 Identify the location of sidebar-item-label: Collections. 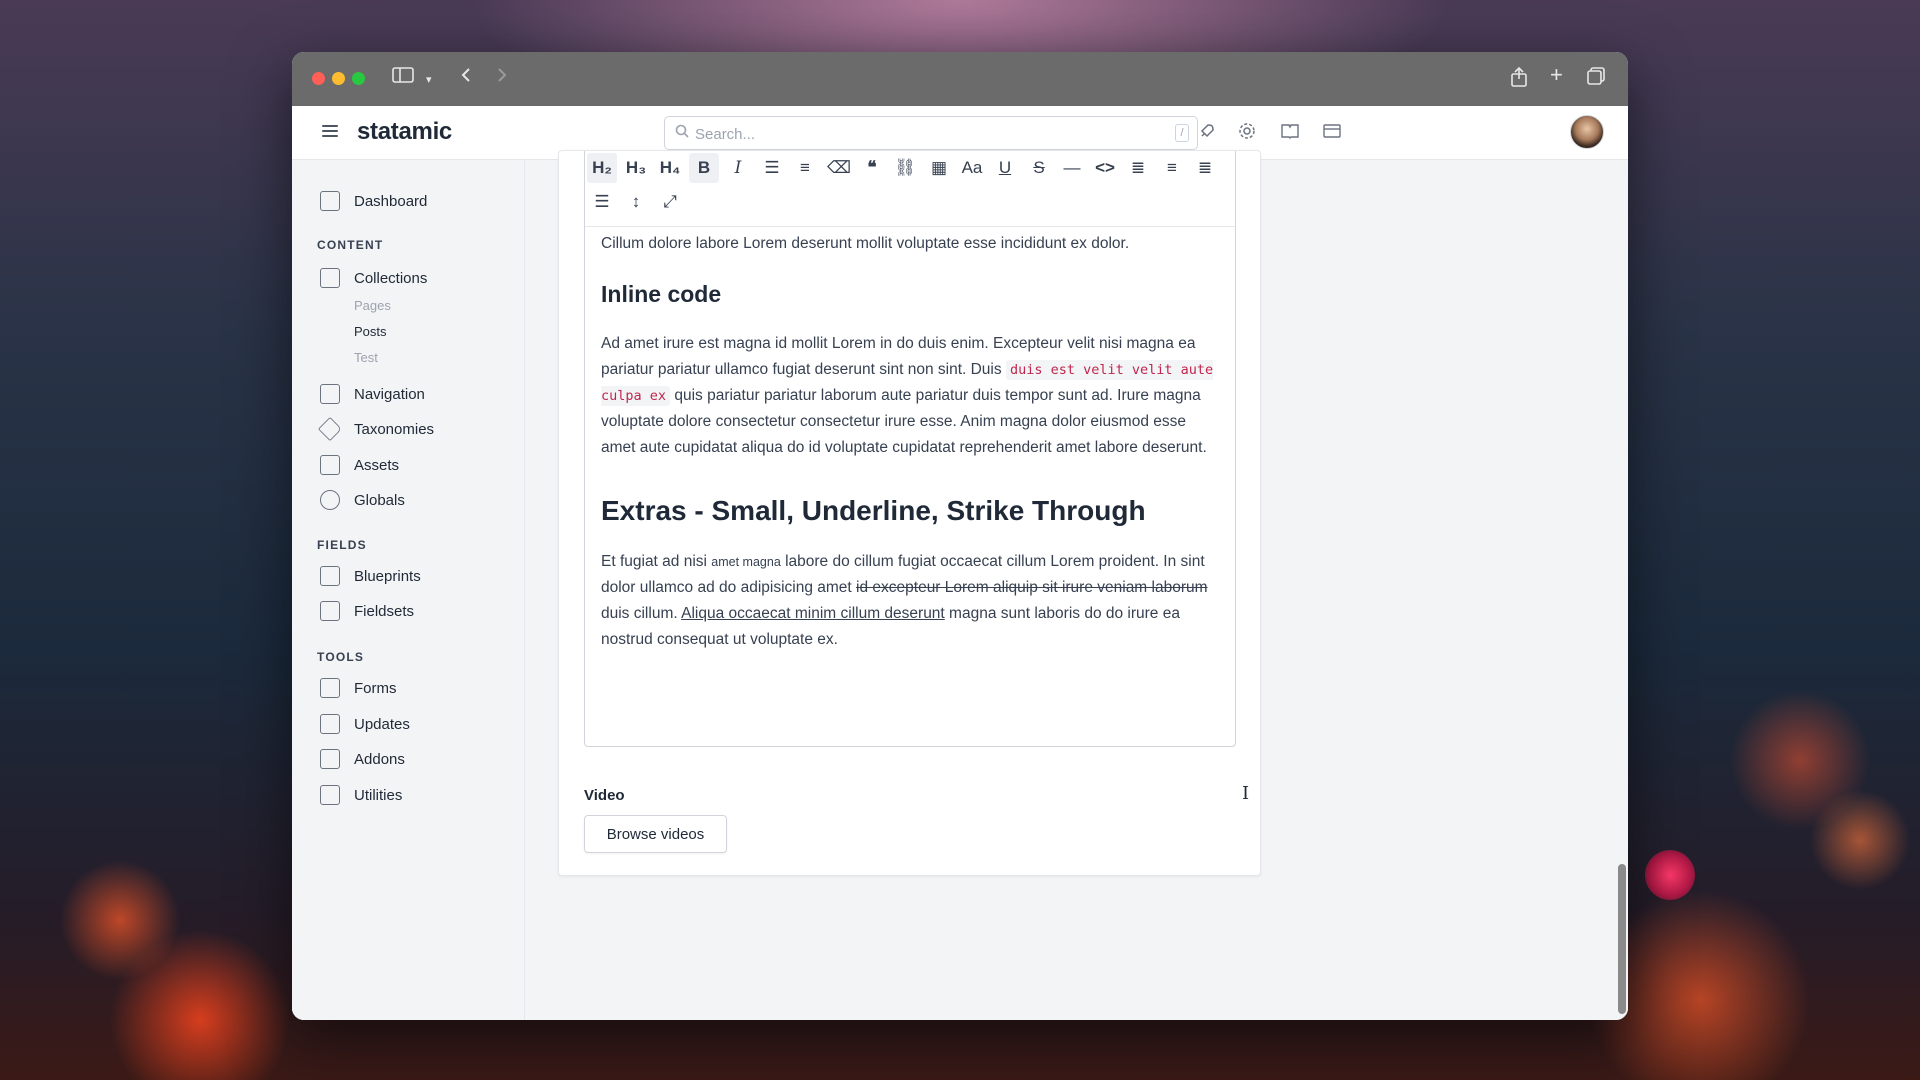
(391, 278).